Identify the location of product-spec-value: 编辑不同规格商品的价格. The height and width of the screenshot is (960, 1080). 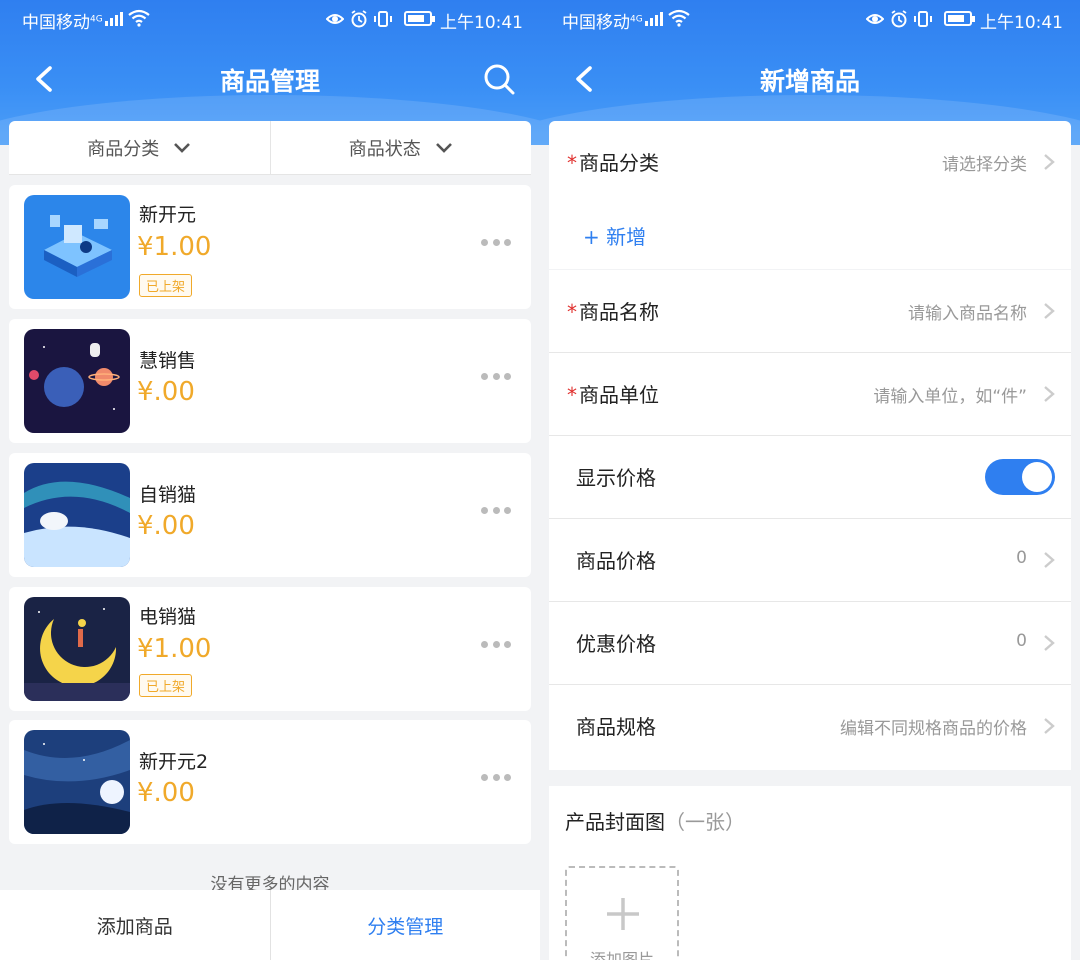
(933, 729).